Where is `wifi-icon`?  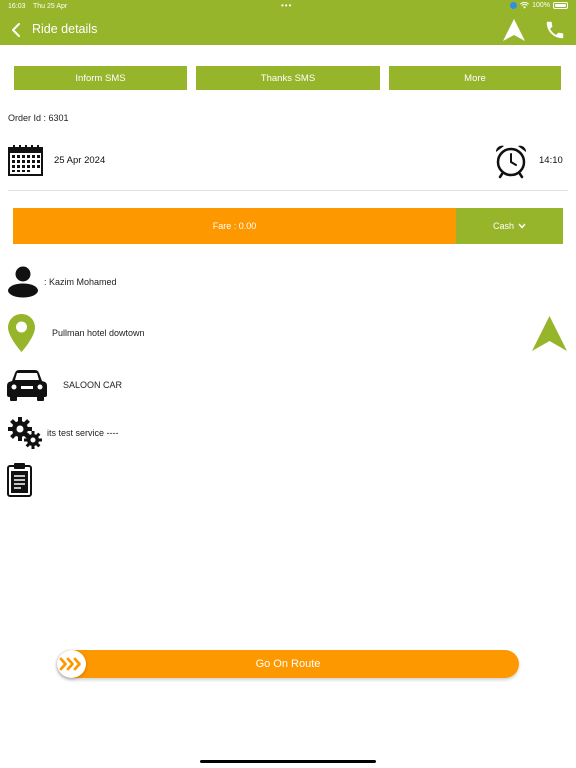
wifi-icon is located at coordinates (525, 5).